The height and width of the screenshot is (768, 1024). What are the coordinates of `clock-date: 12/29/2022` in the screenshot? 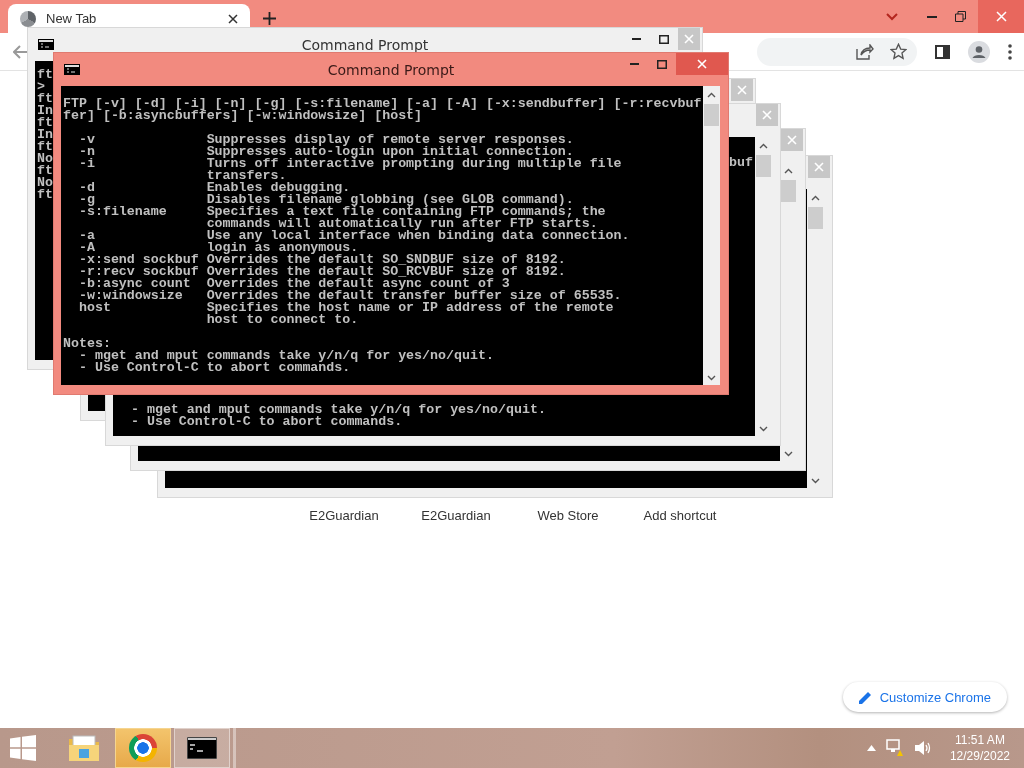 It's located at (979, 756).